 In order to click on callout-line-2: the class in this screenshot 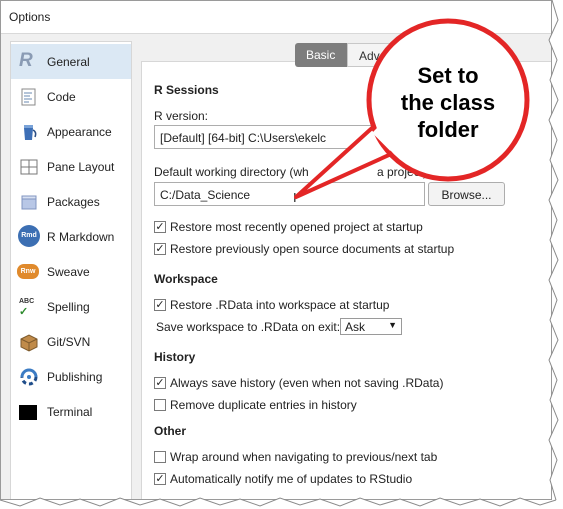, I will do `click(448, 102)`.